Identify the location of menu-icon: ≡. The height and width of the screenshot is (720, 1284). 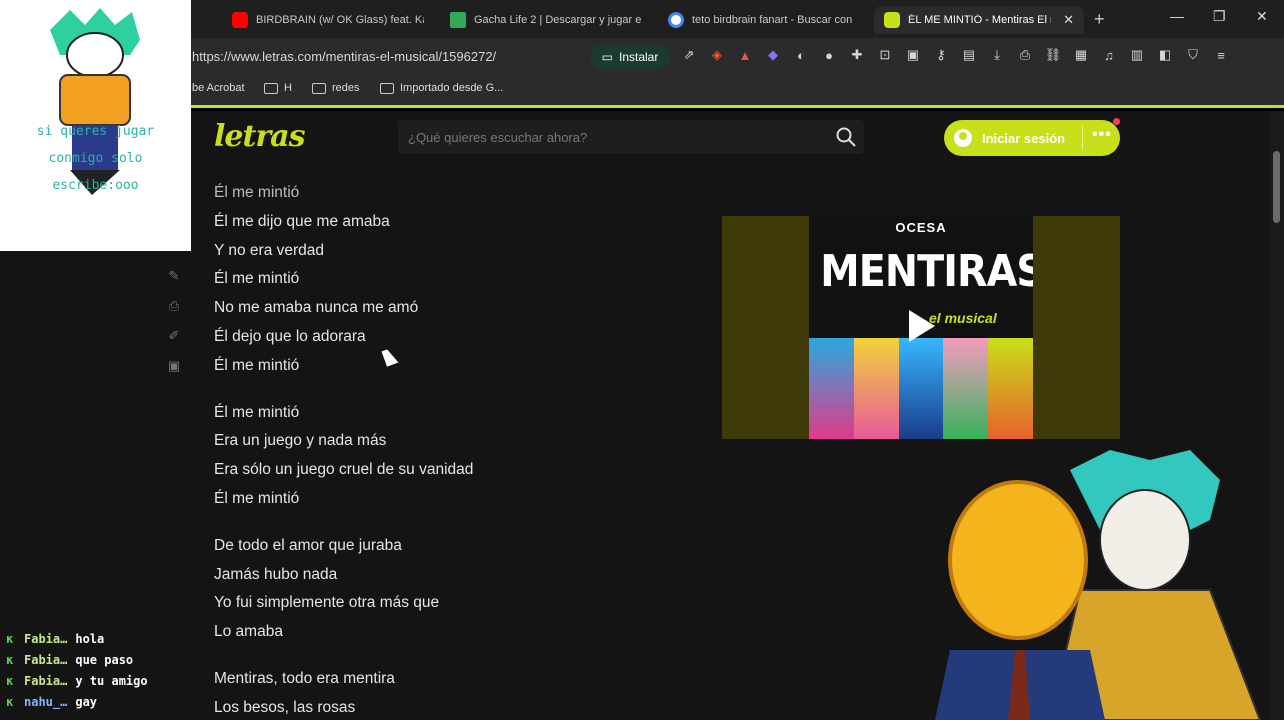
(1221, 55).